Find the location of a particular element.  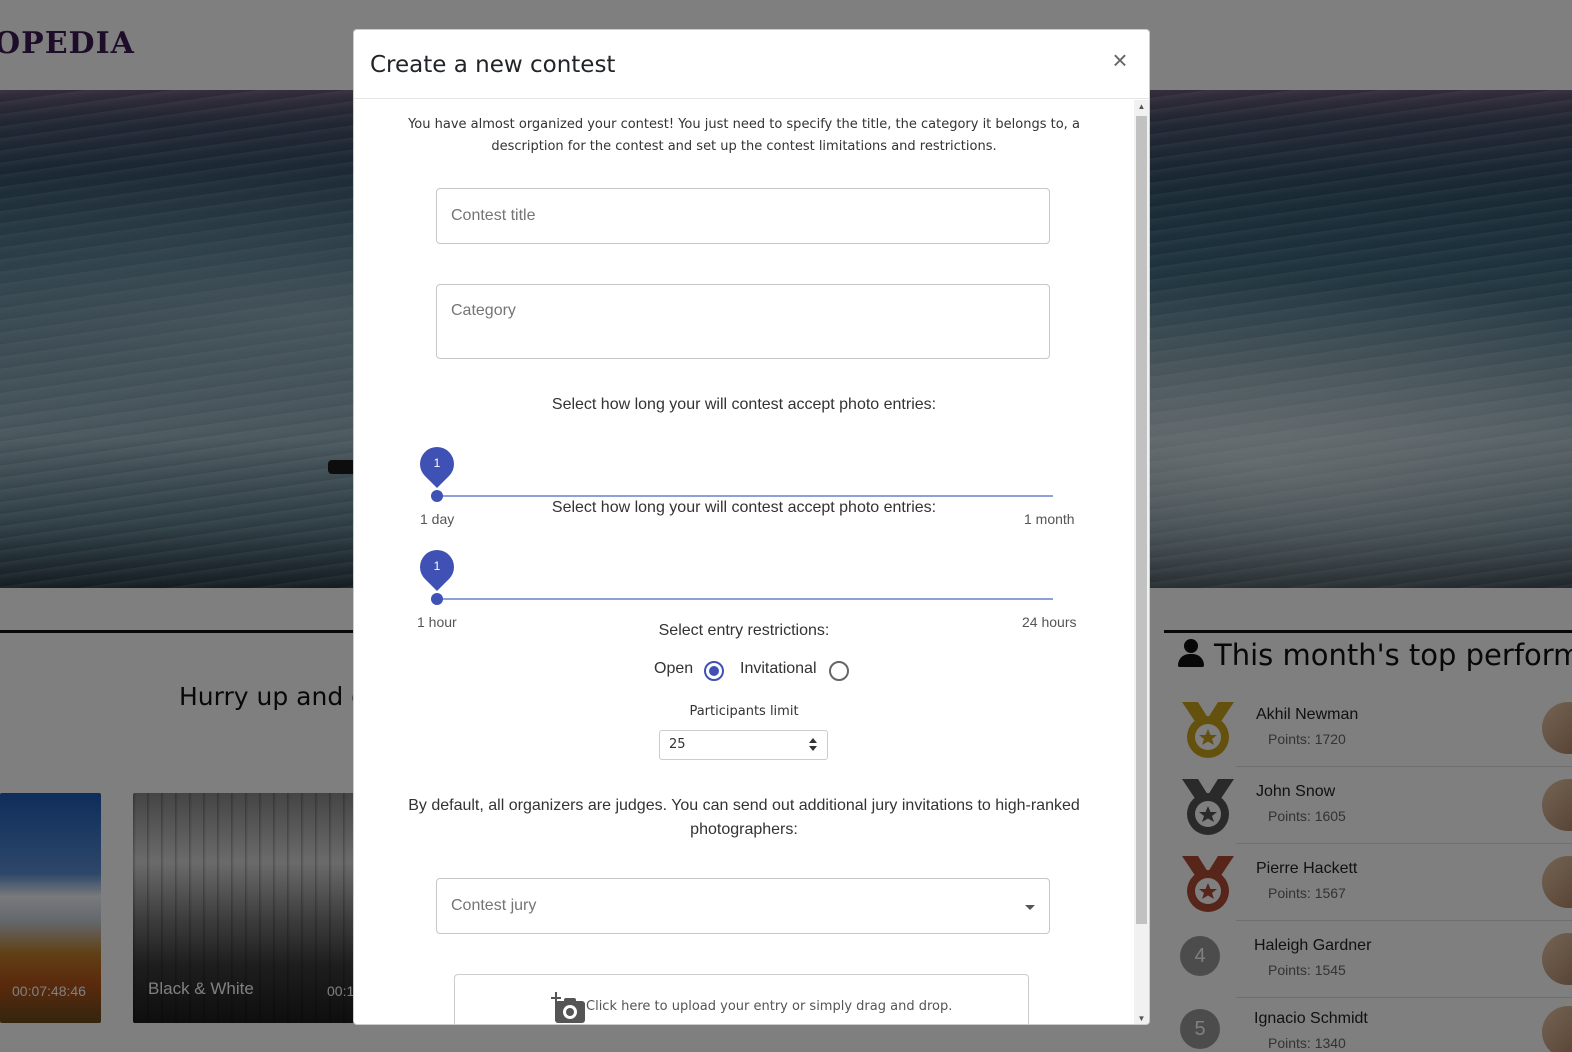

modal-scrollbar: ▲ ▼ is located at coordinates (1141, 562).